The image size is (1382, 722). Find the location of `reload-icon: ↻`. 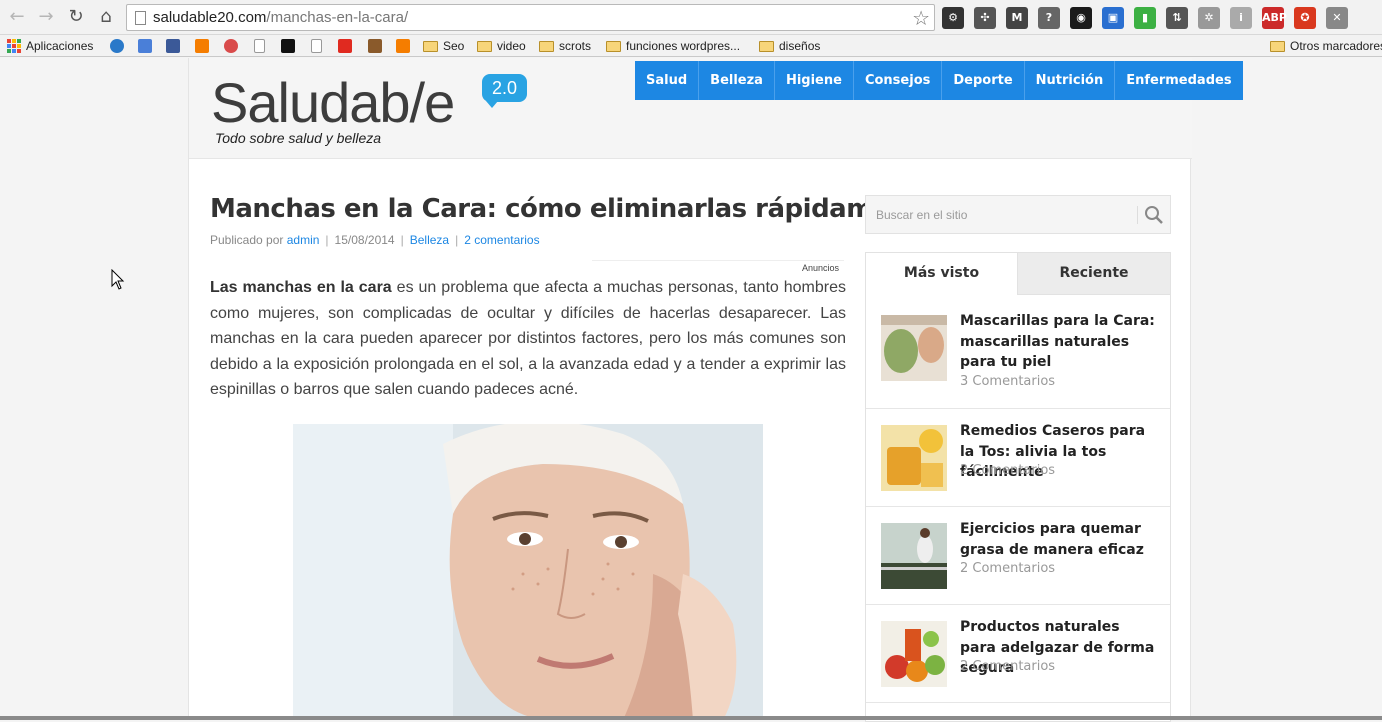

reload-icon: ↻ is located at coordinates (76, 17).